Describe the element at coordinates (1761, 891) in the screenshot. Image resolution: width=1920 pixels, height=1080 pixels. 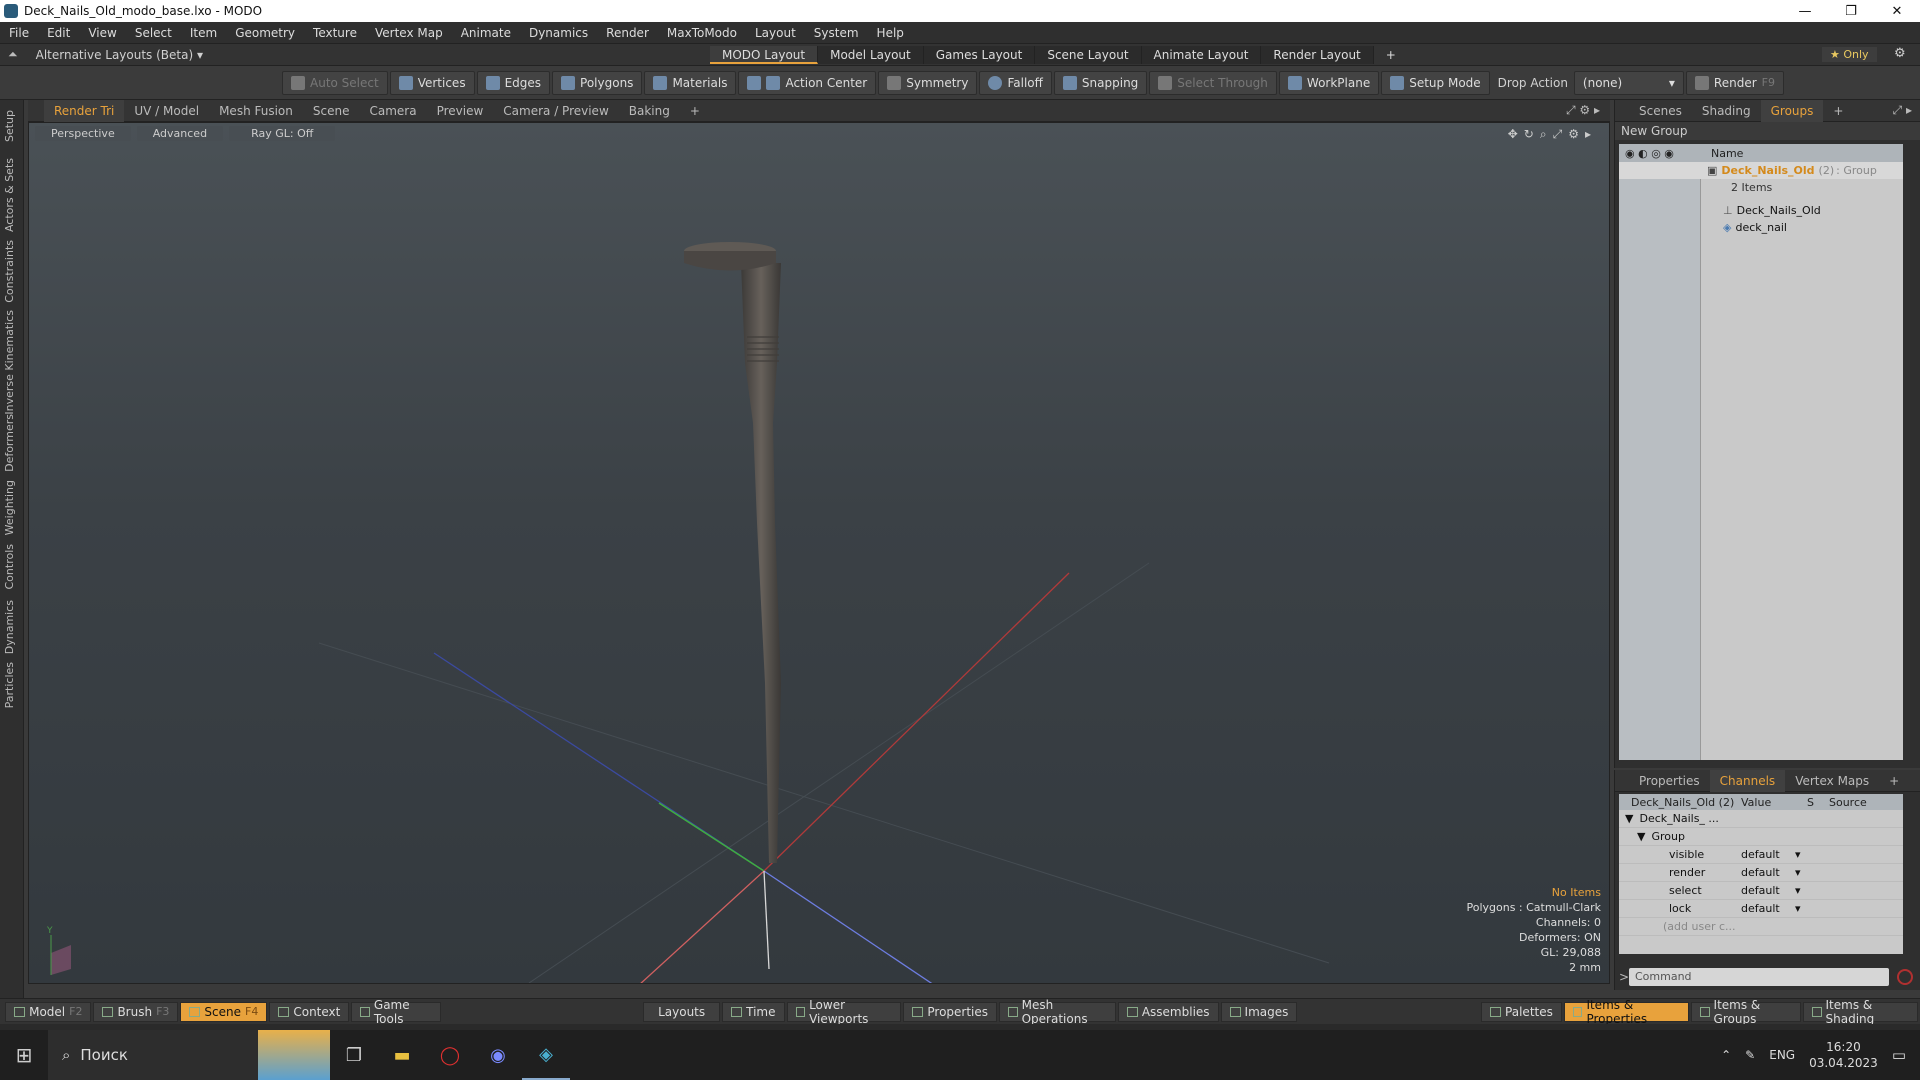
I see `channel-row-select: select default ▾` at that location.